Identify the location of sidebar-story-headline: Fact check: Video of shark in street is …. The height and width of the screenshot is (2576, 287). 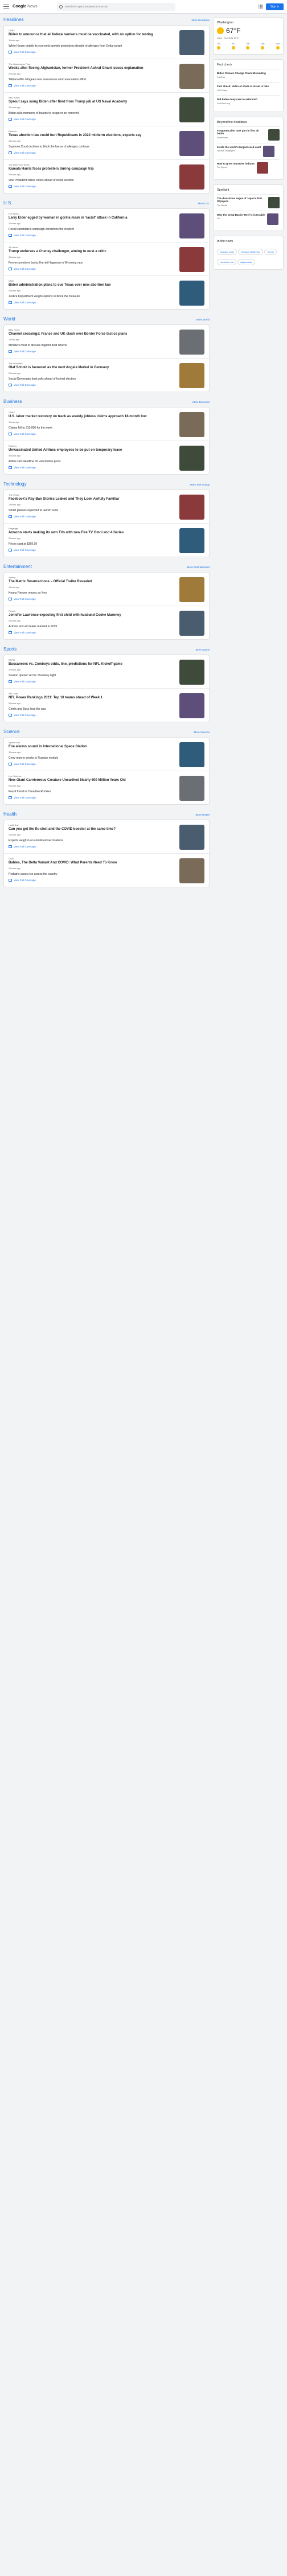
(243, 87).